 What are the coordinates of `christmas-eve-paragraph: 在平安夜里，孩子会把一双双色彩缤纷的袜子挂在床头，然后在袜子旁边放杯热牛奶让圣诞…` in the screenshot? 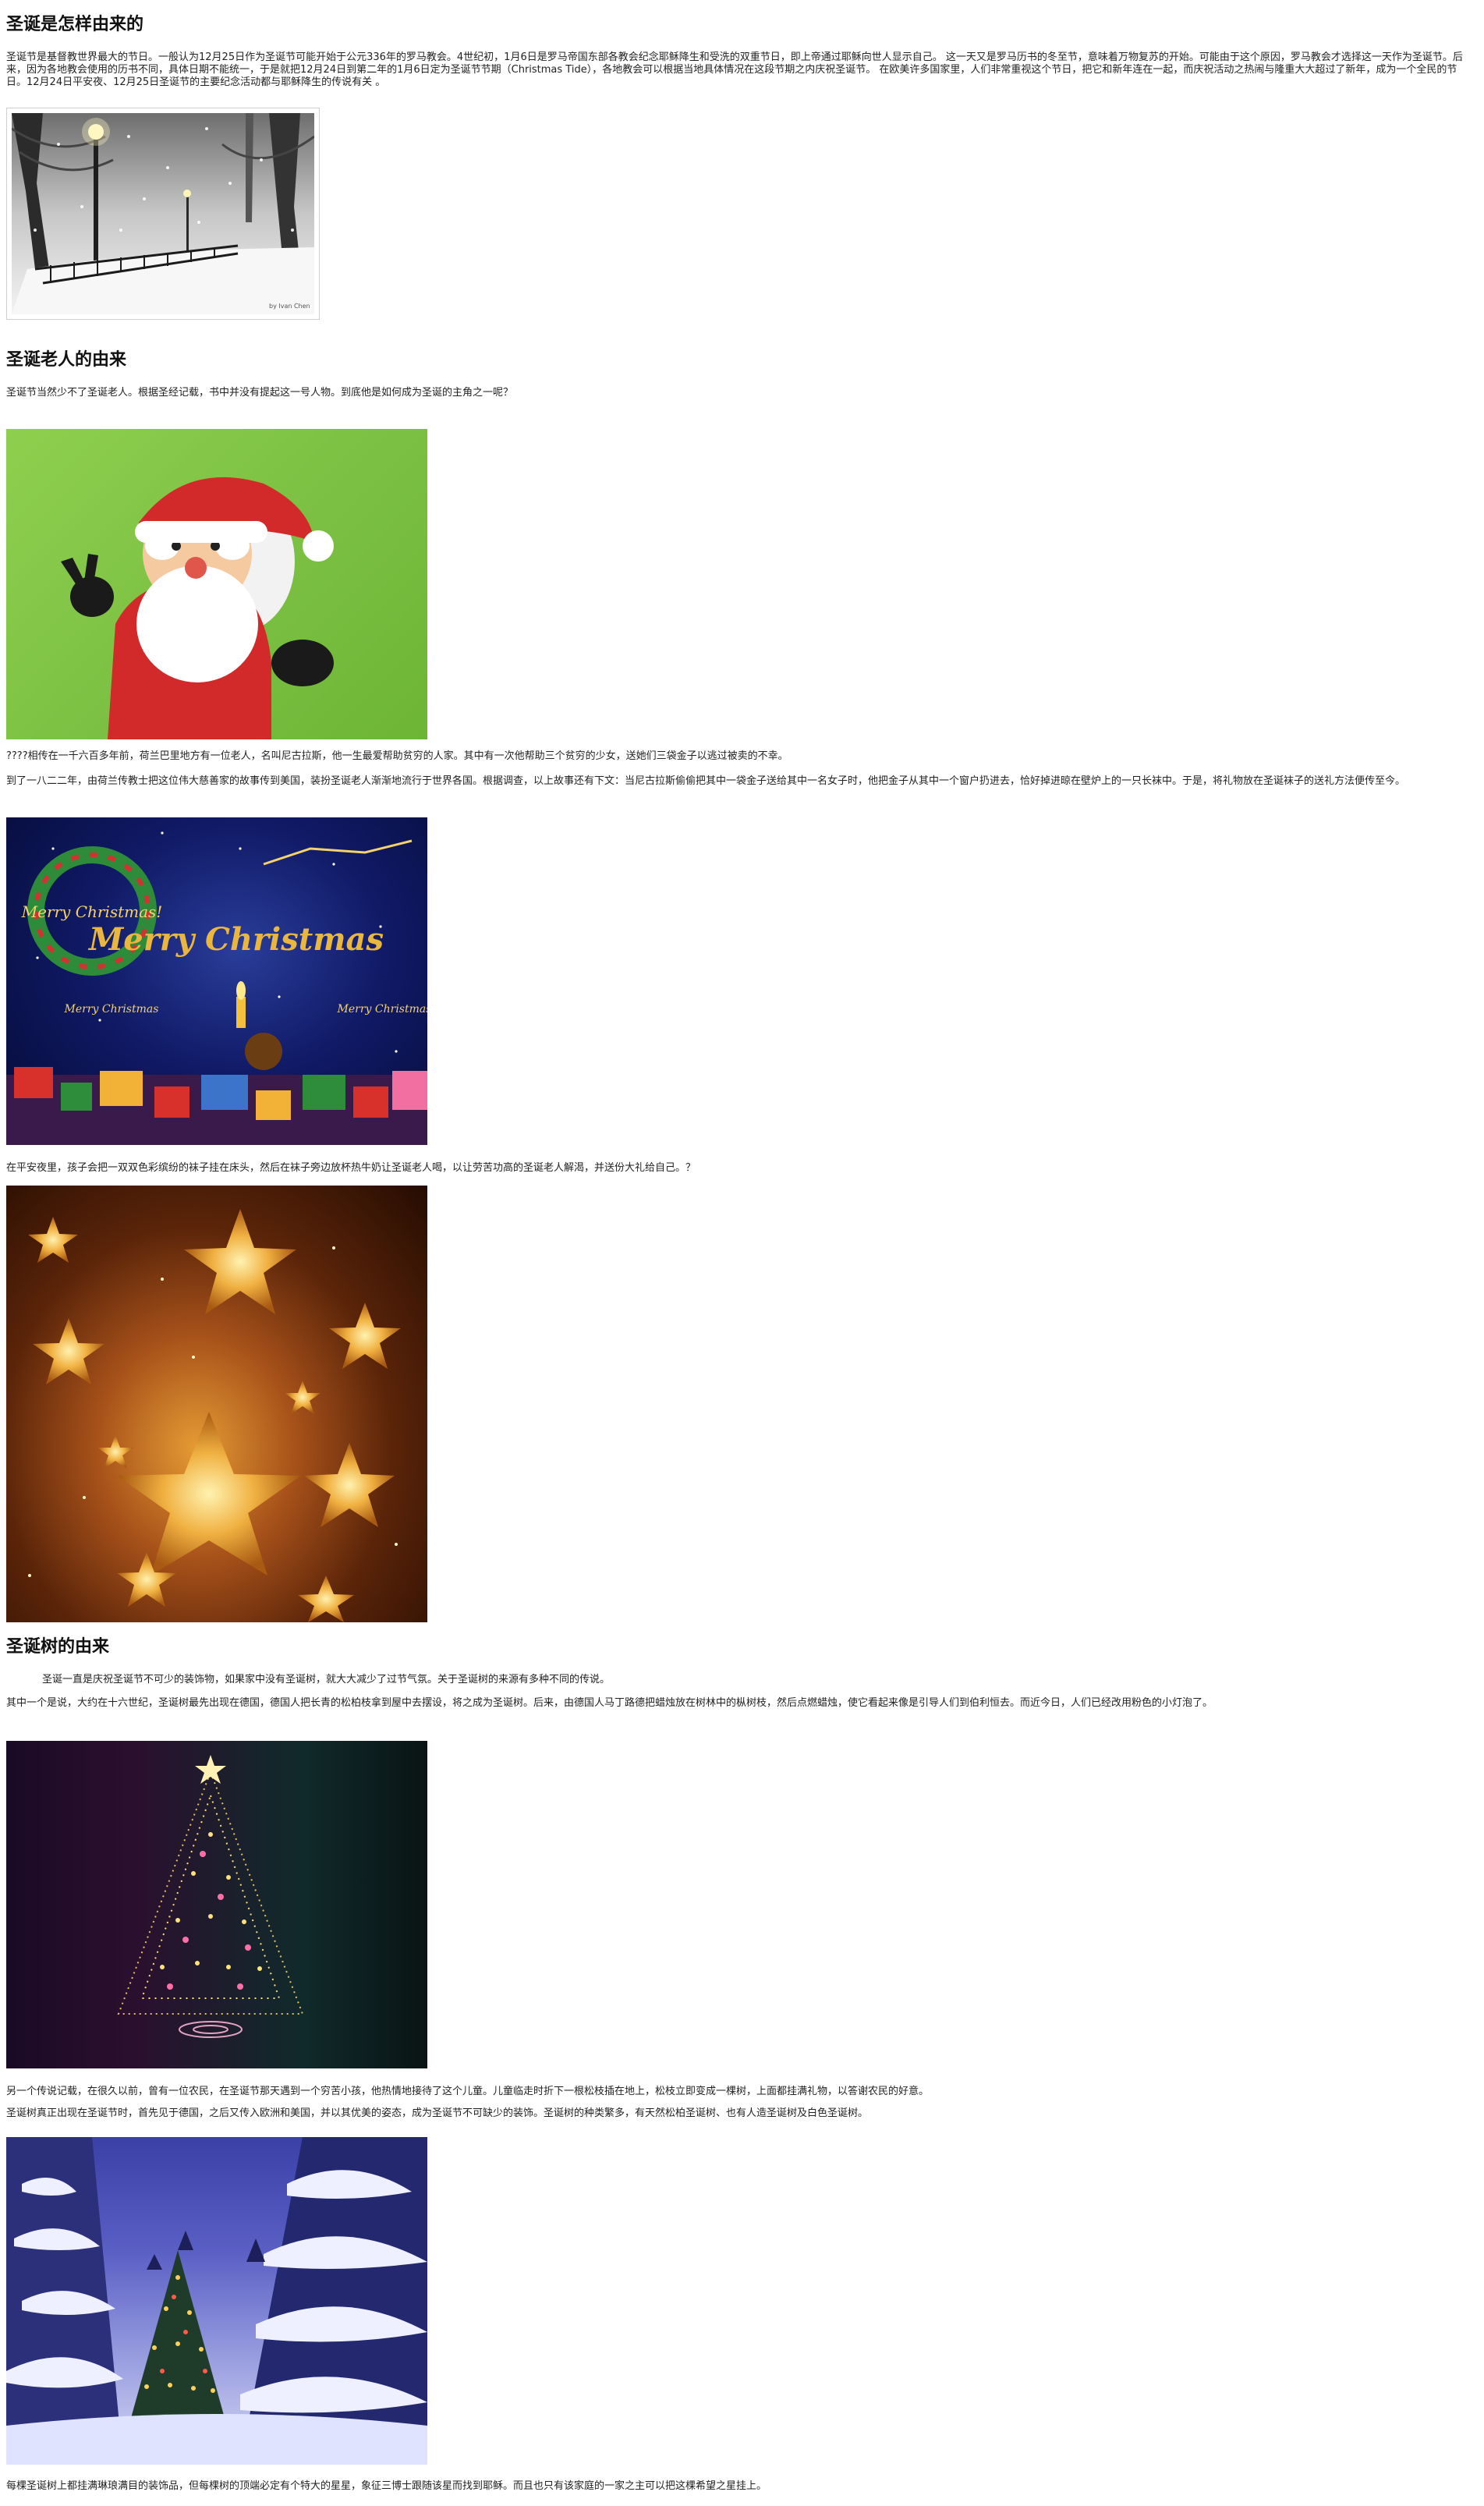 It's located at (351, 1168).